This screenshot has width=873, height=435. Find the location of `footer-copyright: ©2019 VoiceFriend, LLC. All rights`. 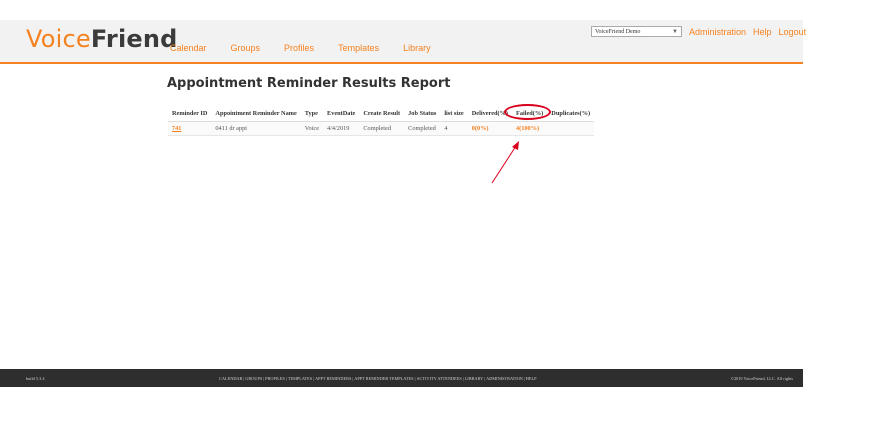

footer-copyright: ©2019 VoiceFriend, LLC. All rights is located at coordinates (761, 378).